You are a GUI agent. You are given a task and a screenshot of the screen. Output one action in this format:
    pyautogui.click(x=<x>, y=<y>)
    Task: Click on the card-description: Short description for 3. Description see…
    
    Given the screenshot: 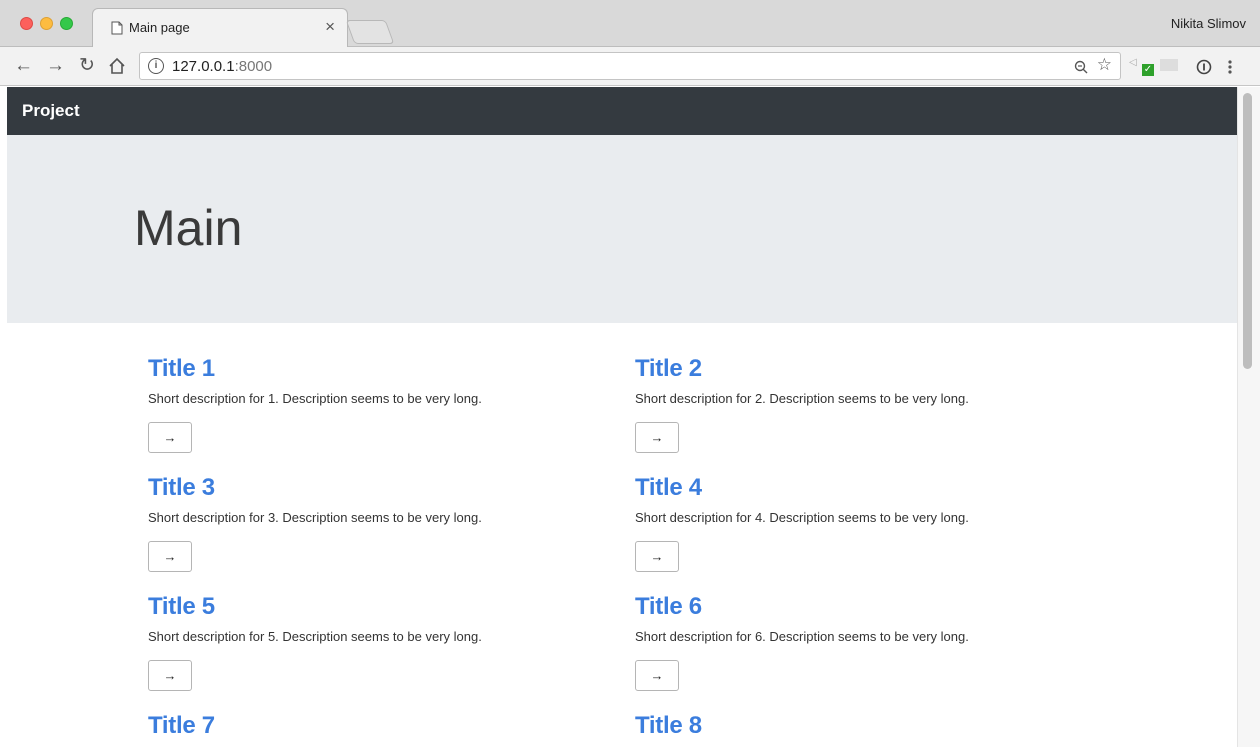 What is the action you would take?
    pyautogui.click(x=315, y=517)
    